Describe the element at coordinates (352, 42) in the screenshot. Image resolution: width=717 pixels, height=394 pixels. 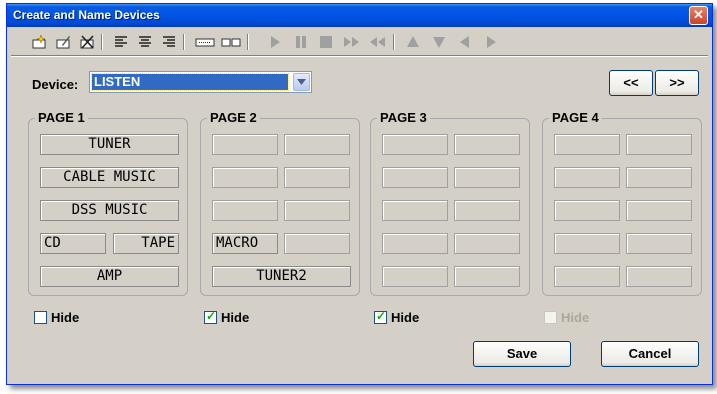
I see `fast-forward-icon` at that location.